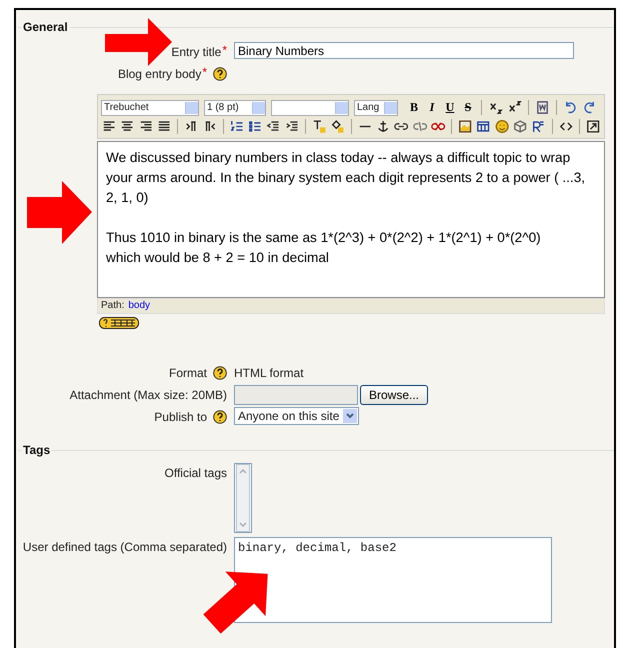  I want to click on language-dropdown: Lang, so click(376, 108).